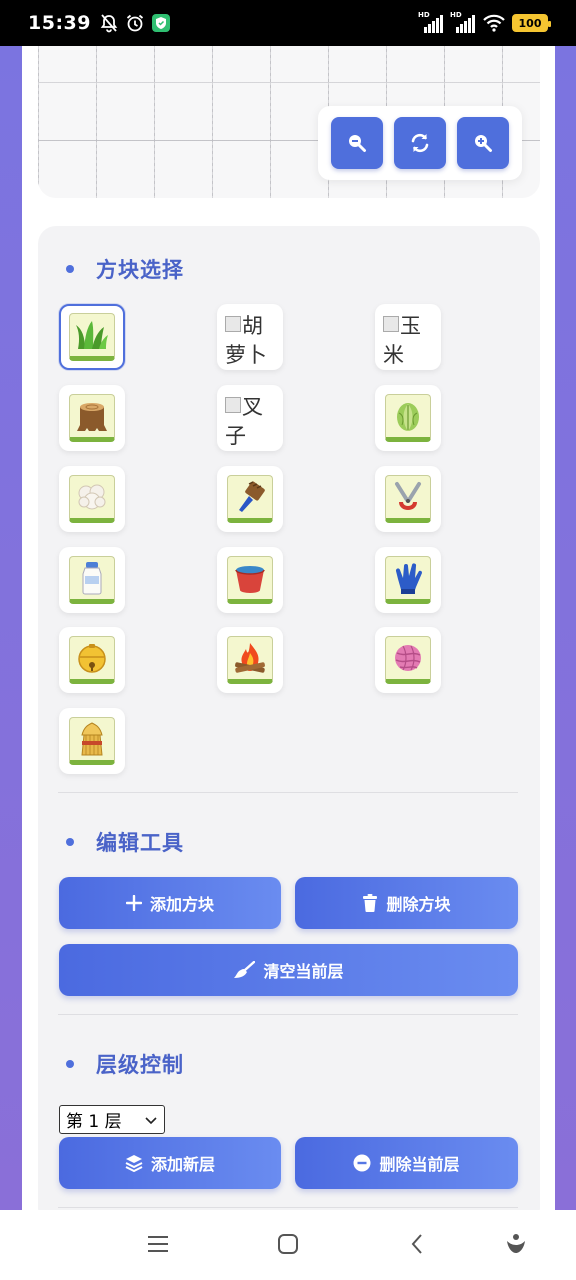 The width and height of the screenshot is (576, 1280). I want to click on tile-carrot: 胡萝卜, so click(250, 337).